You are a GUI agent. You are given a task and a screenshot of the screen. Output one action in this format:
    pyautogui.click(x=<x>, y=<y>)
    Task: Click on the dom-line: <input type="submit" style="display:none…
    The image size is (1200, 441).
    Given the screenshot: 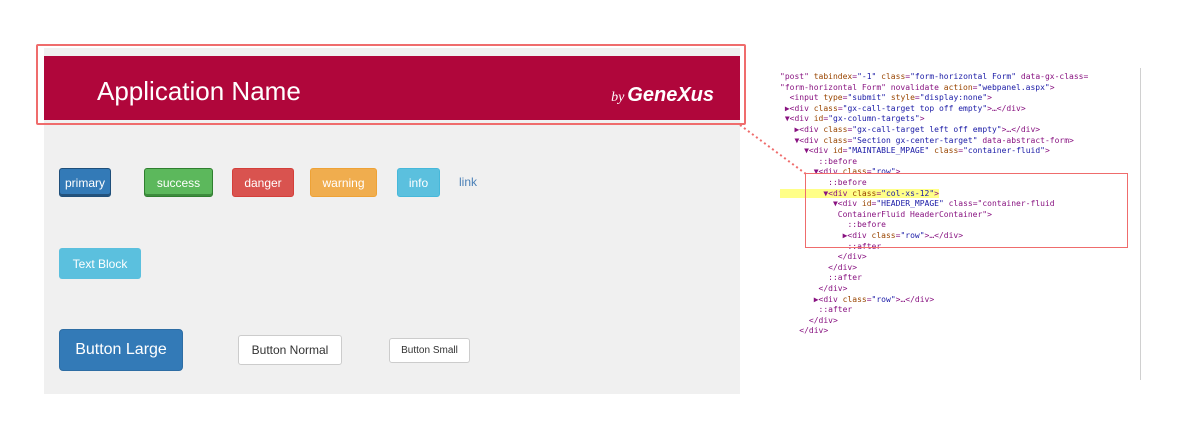 What is the action you would take?
    pyautogui.click(x=886, y=98)
    